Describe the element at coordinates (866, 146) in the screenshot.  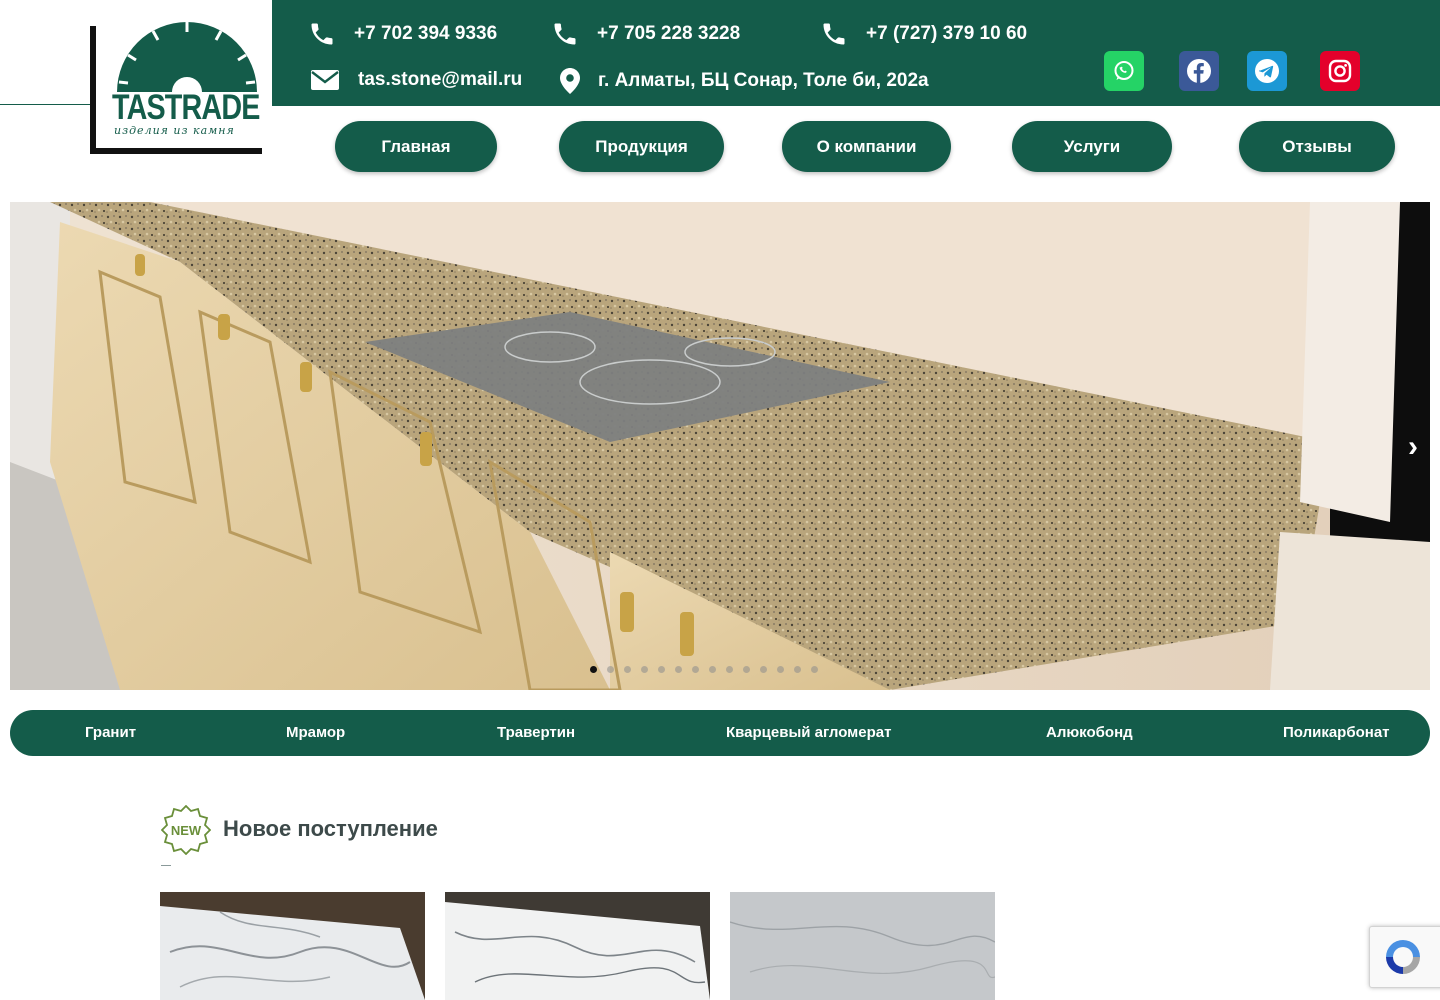
I see `nav-about: О компании` at that location.